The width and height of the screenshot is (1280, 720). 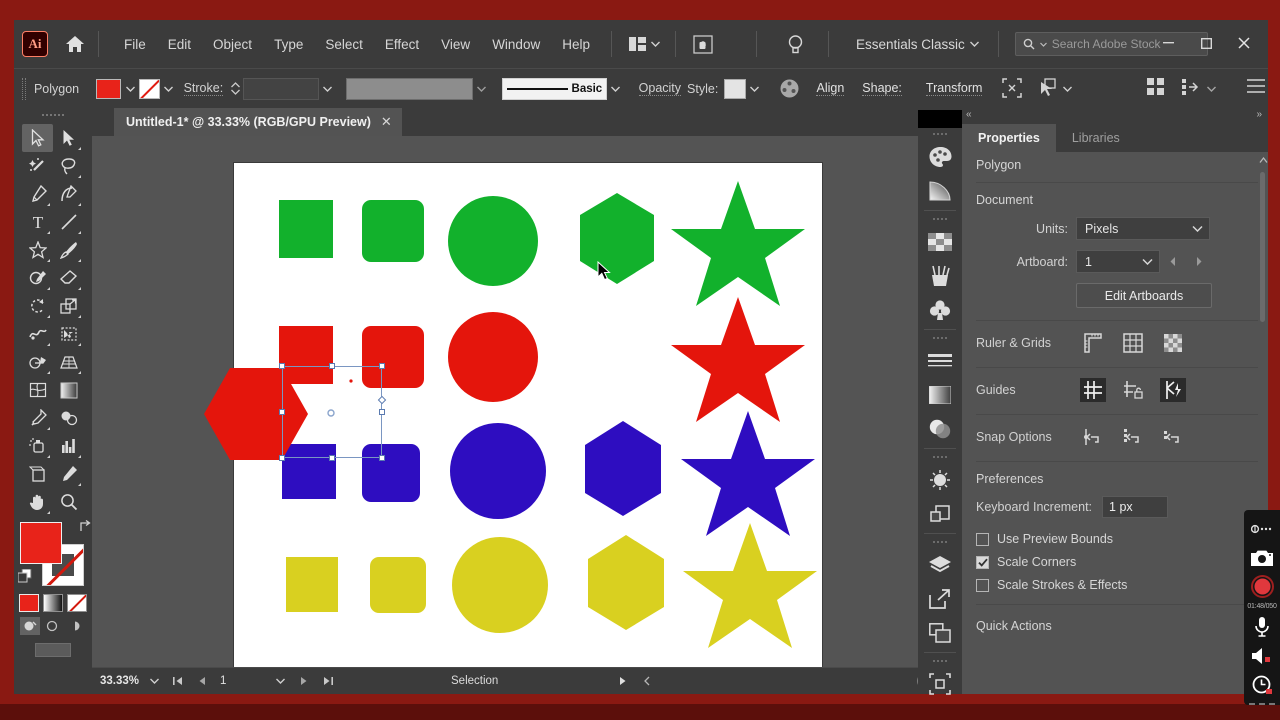 What do you see at coordinates (647, 681) in the screenshot?
I see `scroll-left-icon` at bounding box center [647, 681].